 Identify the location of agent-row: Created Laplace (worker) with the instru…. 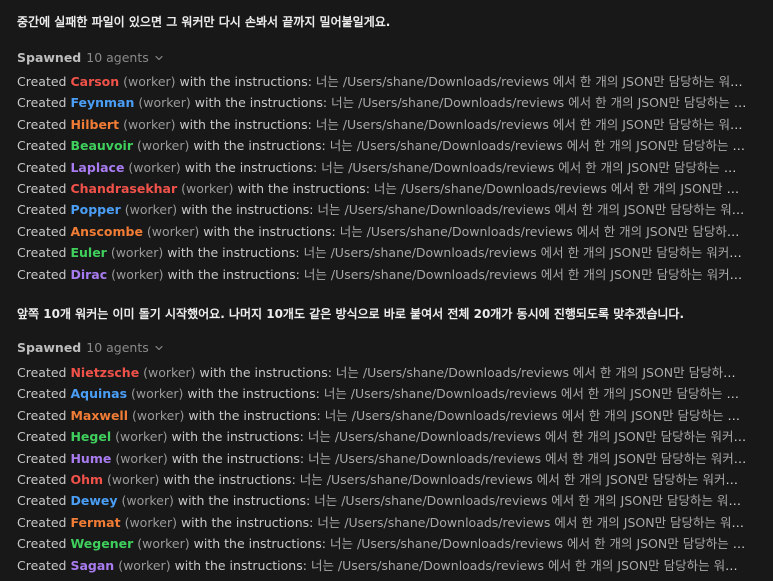
(382, 167).